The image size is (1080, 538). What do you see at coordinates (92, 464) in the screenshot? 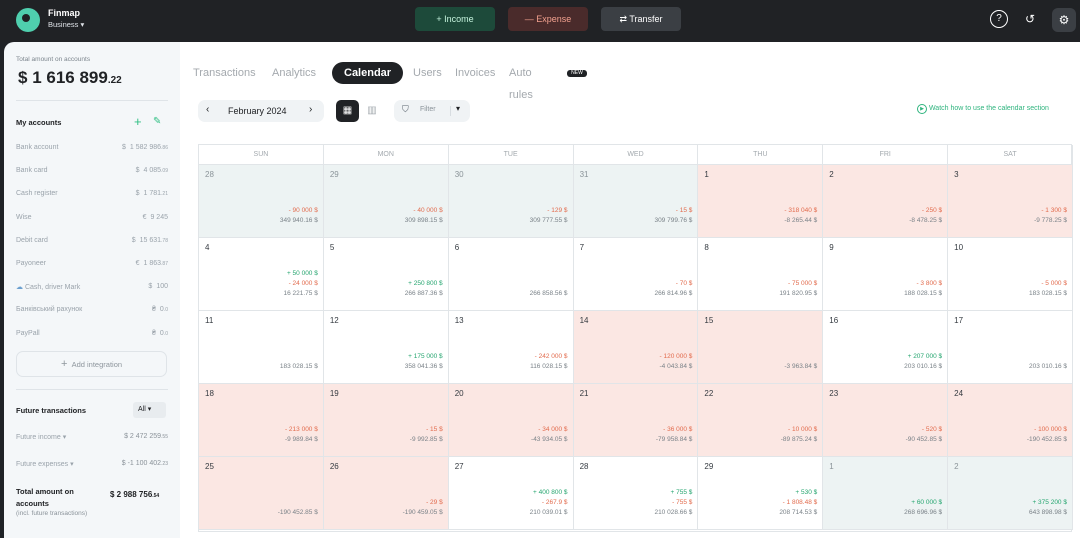
I see `future-expenses-row: Future expenses ▾ $ -1 100 402.23` at bounding box center [92, 464].